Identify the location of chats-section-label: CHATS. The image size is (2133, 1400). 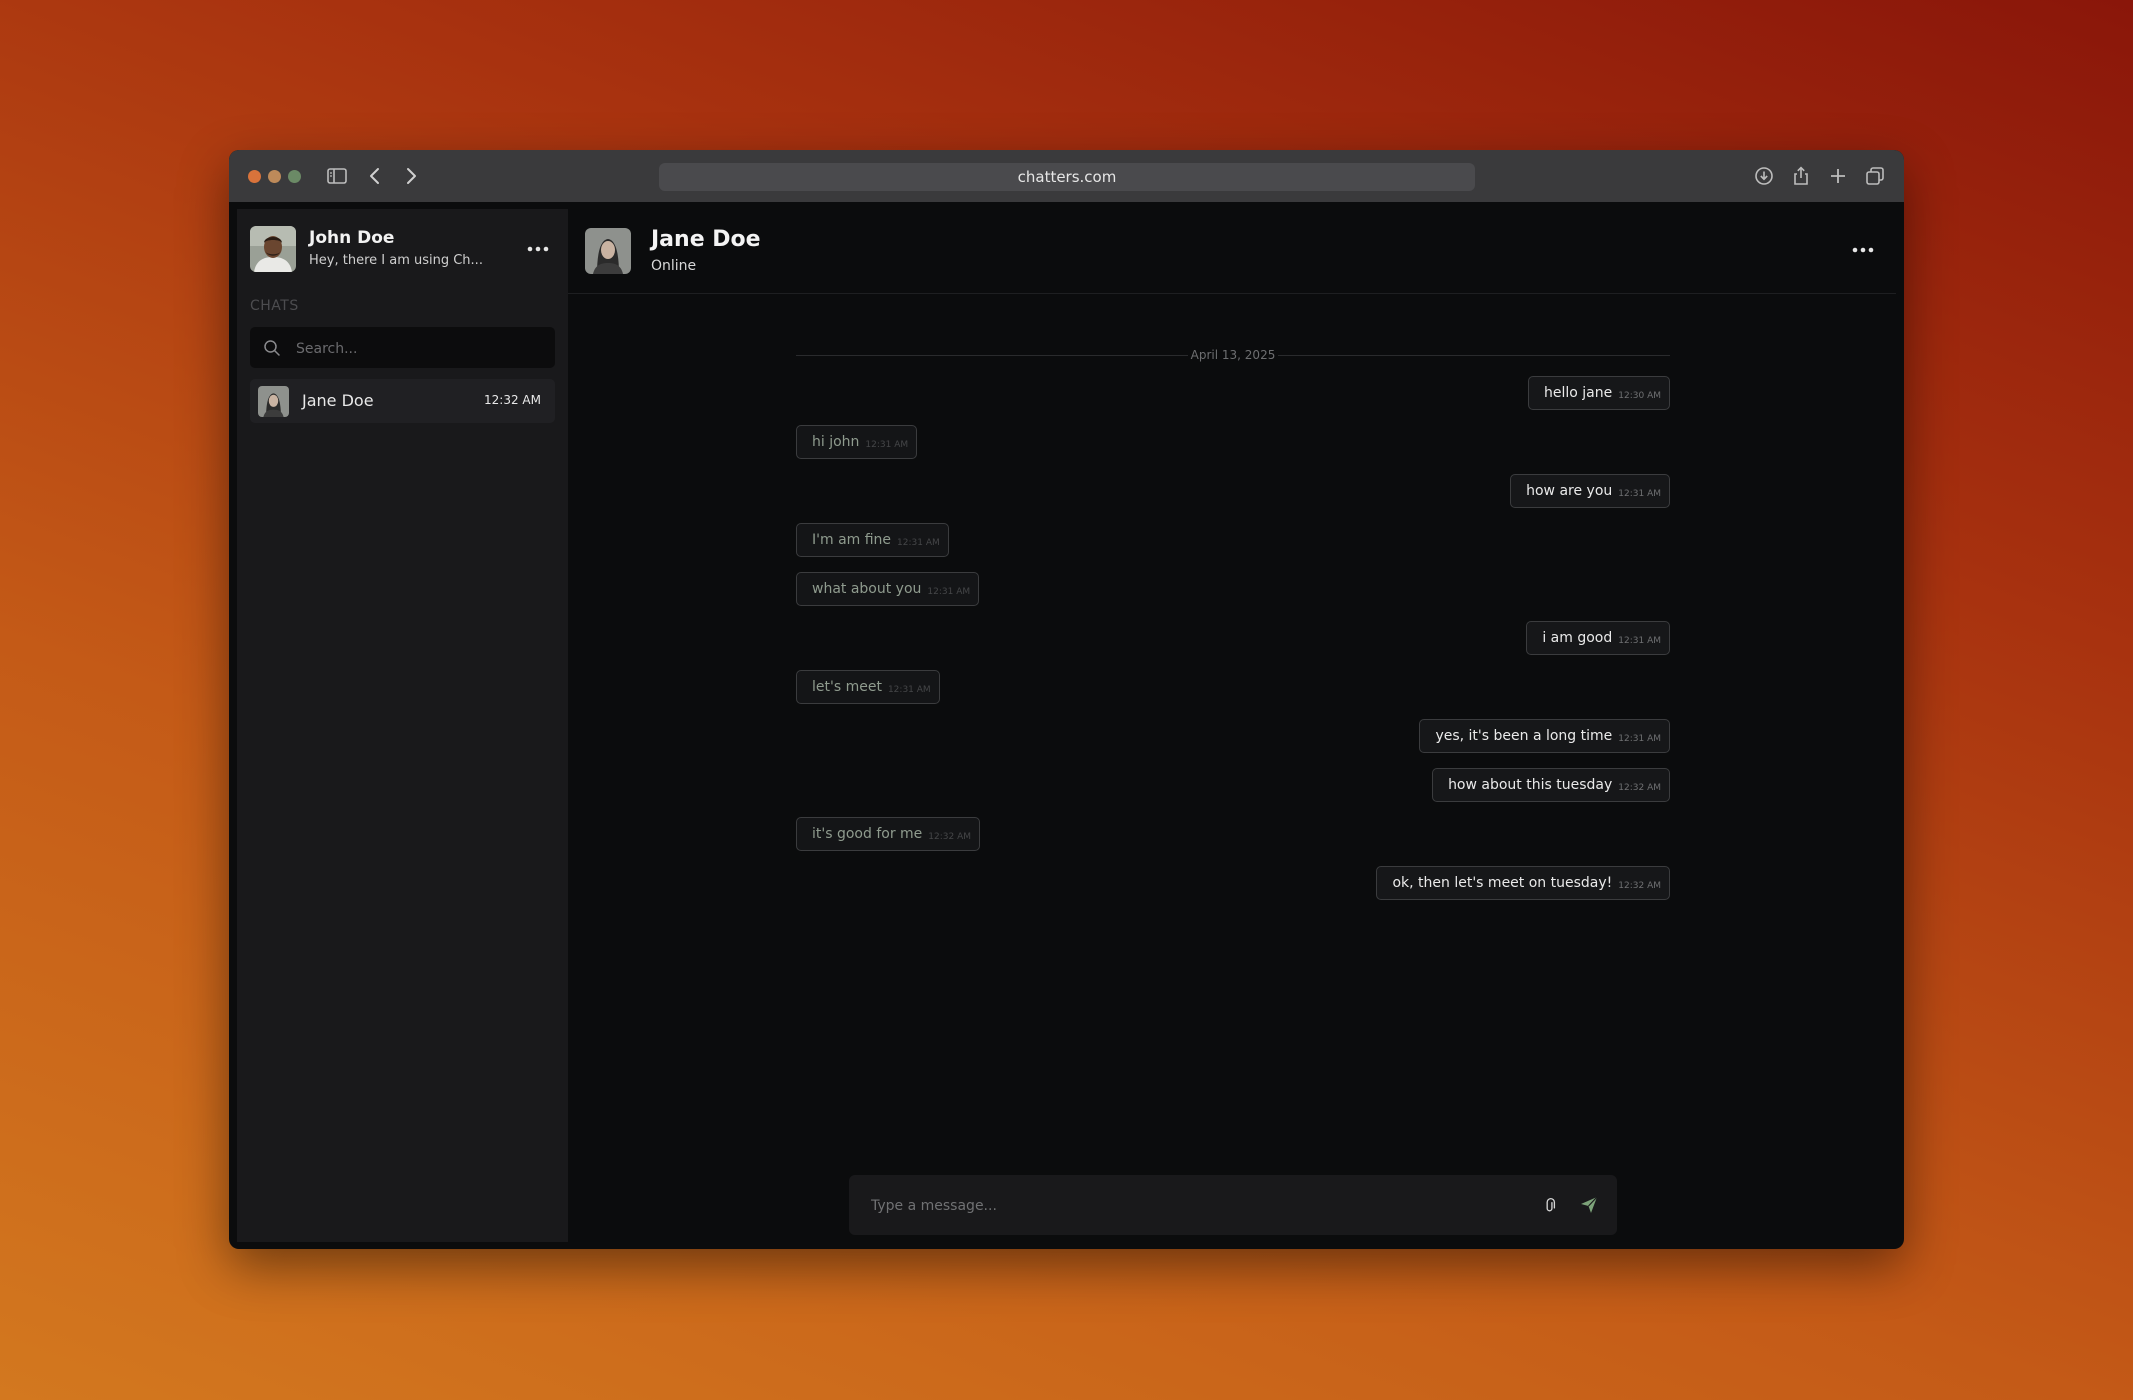
(274, 306).